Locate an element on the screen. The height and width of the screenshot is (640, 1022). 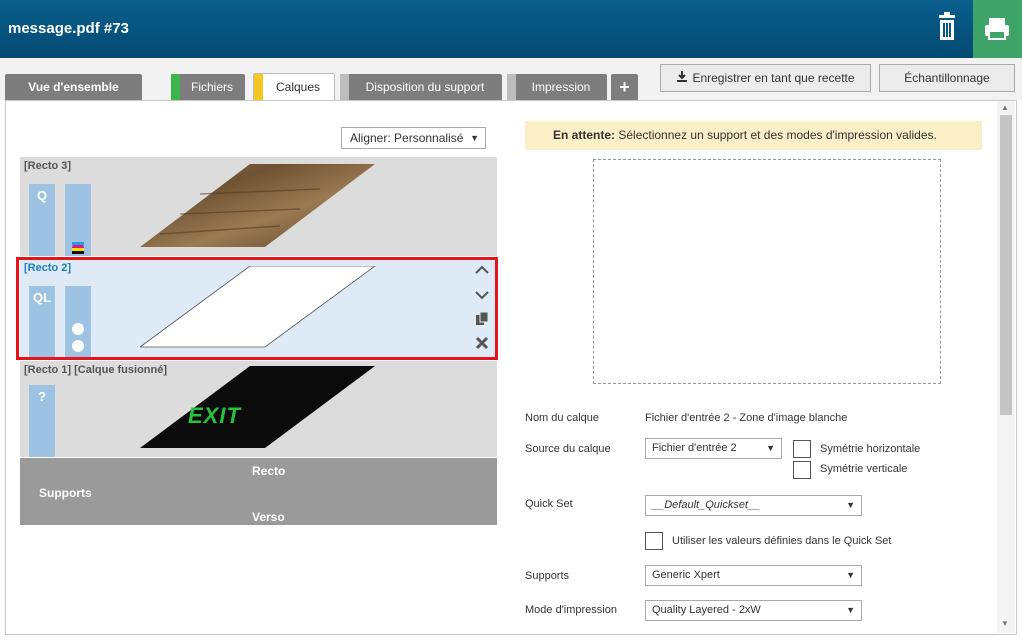
supports-select: Generic Xpert ▼ is located at coordinates (753, 575).